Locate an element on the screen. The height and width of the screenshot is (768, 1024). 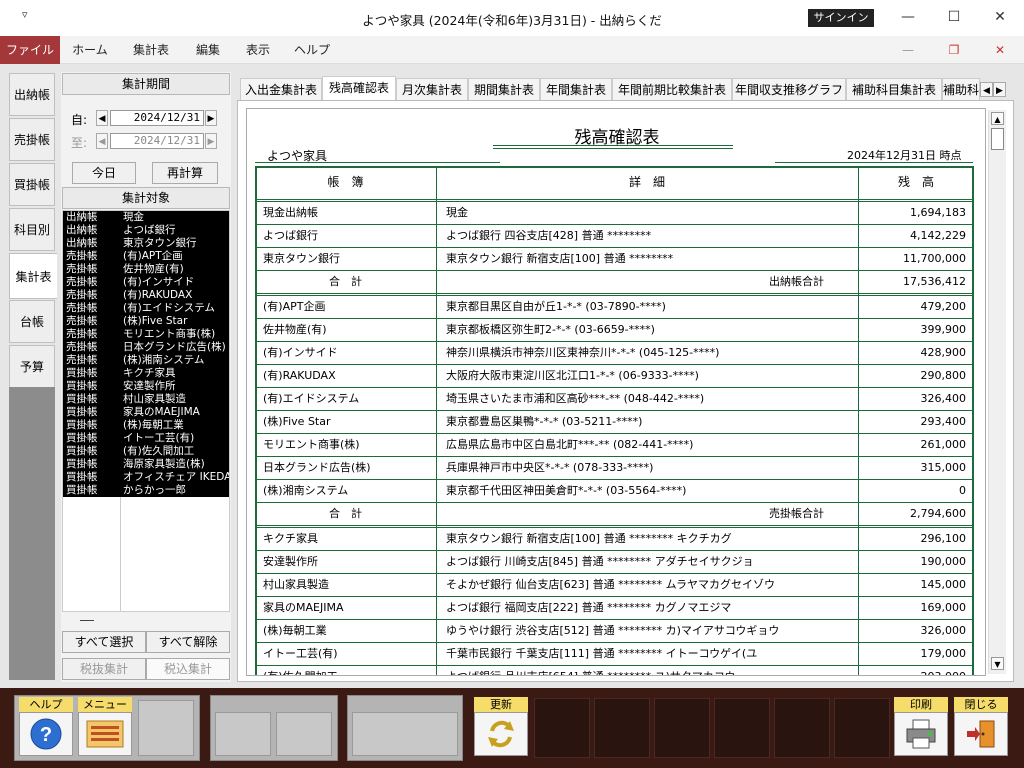
tax-excluded-button: 税抜集計 is located at coordinates (104, 669).